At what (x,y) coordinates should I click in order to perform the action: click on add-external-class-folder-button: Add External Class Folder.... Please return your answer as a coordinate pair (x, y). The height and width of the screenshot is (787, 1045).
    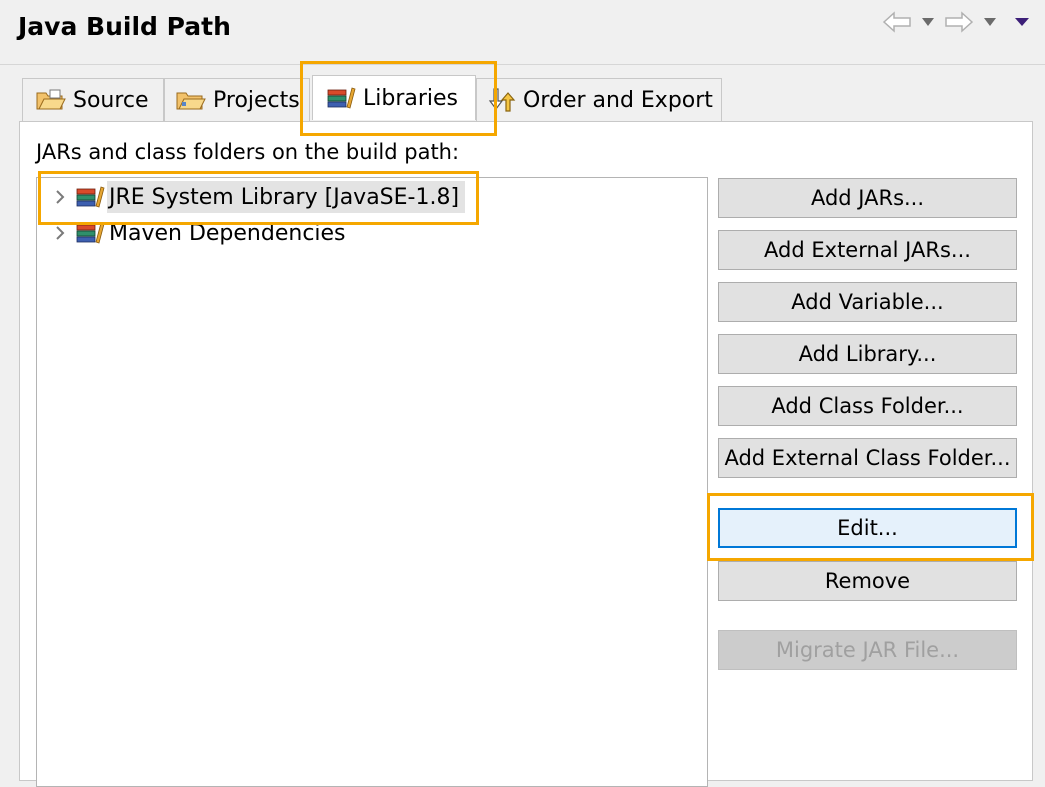
    Looking at the image, I should click on (867, 458).